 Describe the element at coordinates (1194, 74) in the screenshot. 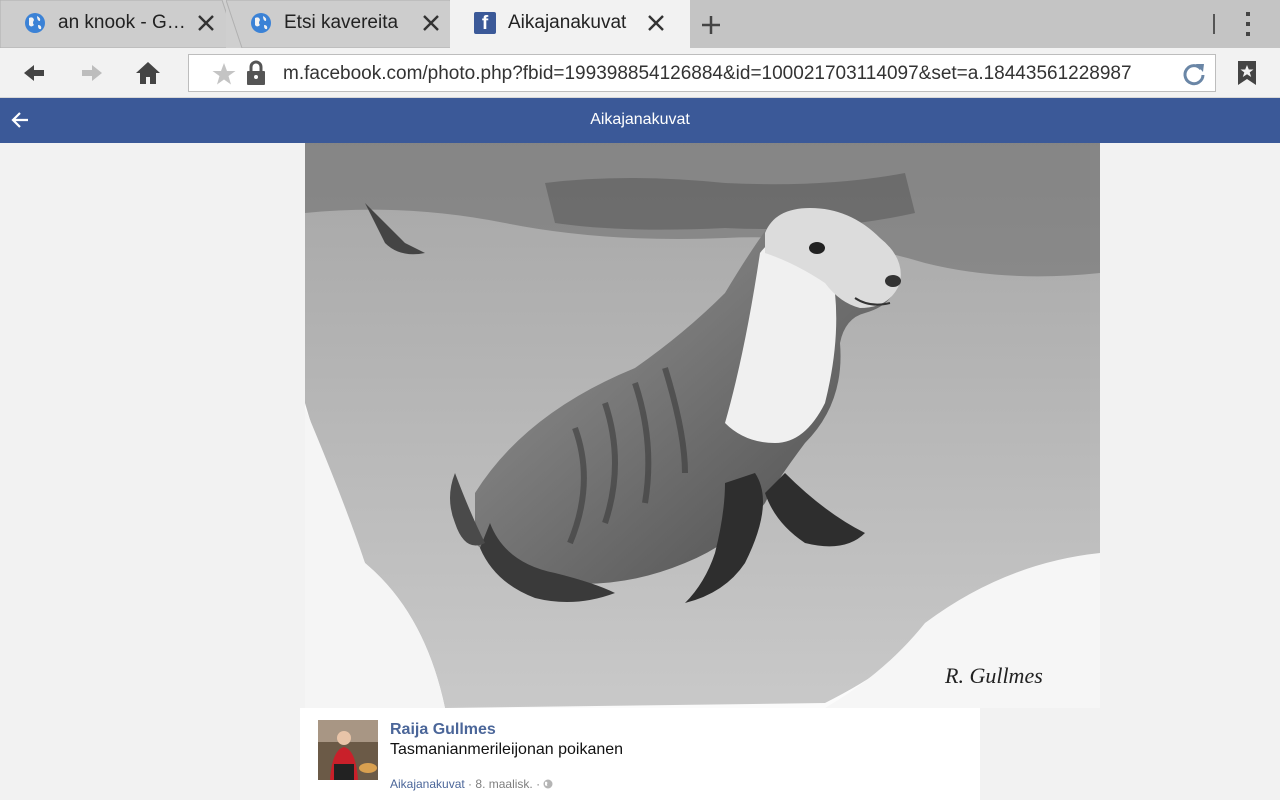

I see `reload-icon` at that location.